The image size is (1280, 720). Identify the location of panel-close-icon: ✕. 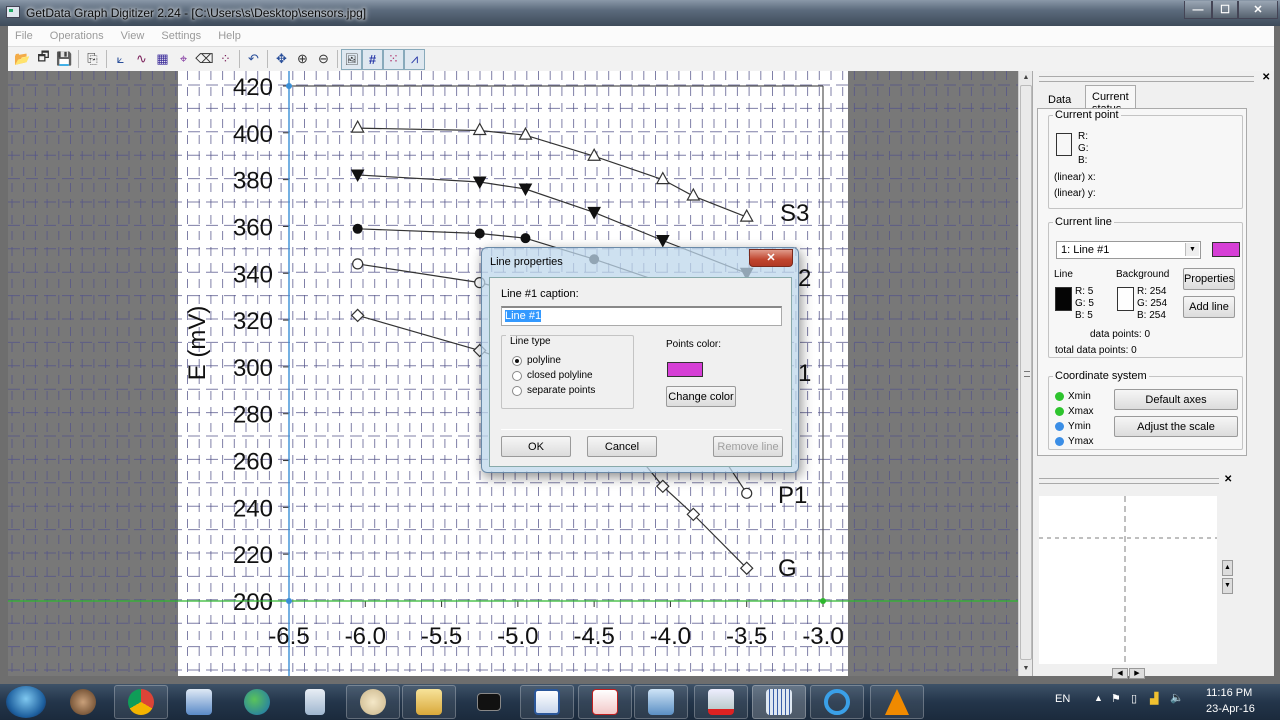
(1266, 77).